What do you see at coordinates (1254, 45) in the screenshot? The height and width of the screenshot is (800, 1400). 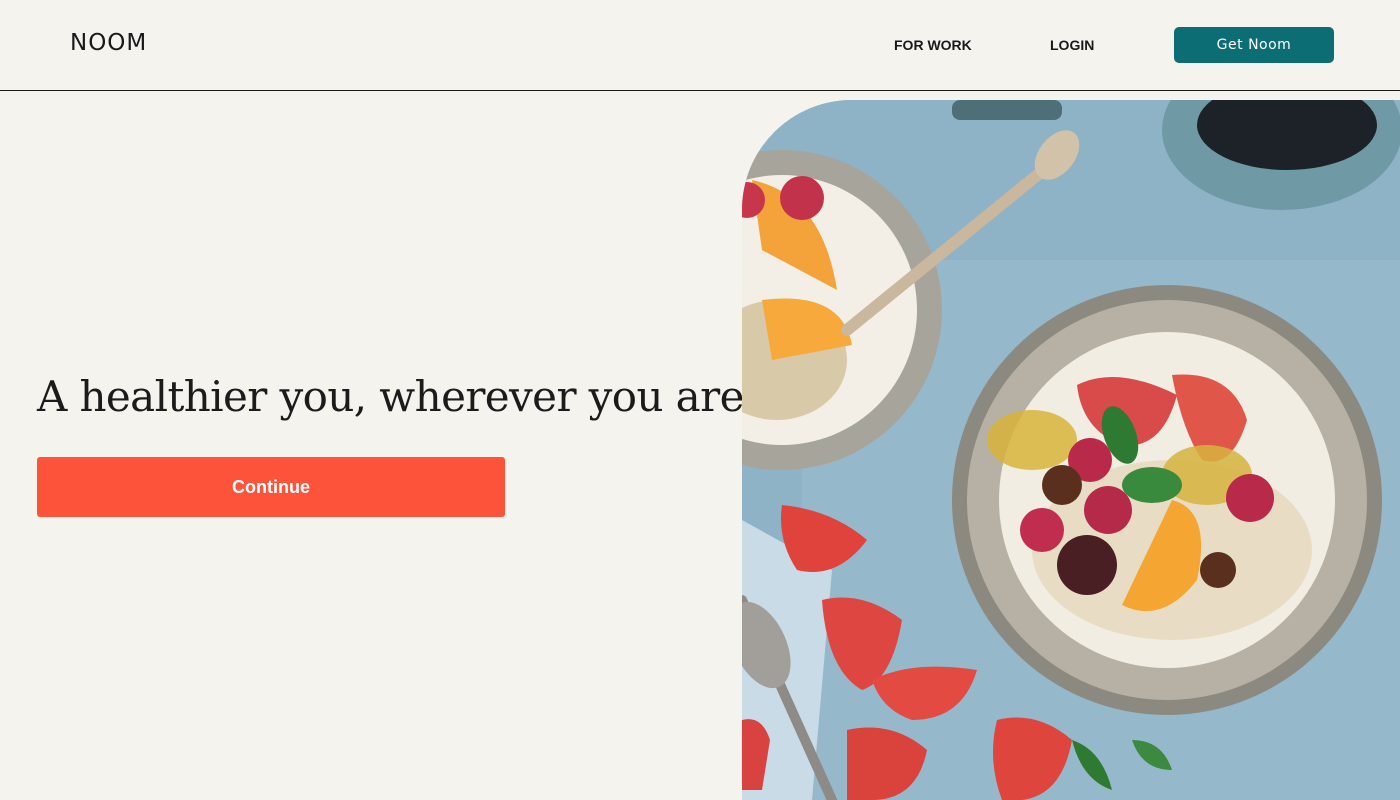 I see `get-noom-button: Get Noom` at bounding box center [1254, 45].